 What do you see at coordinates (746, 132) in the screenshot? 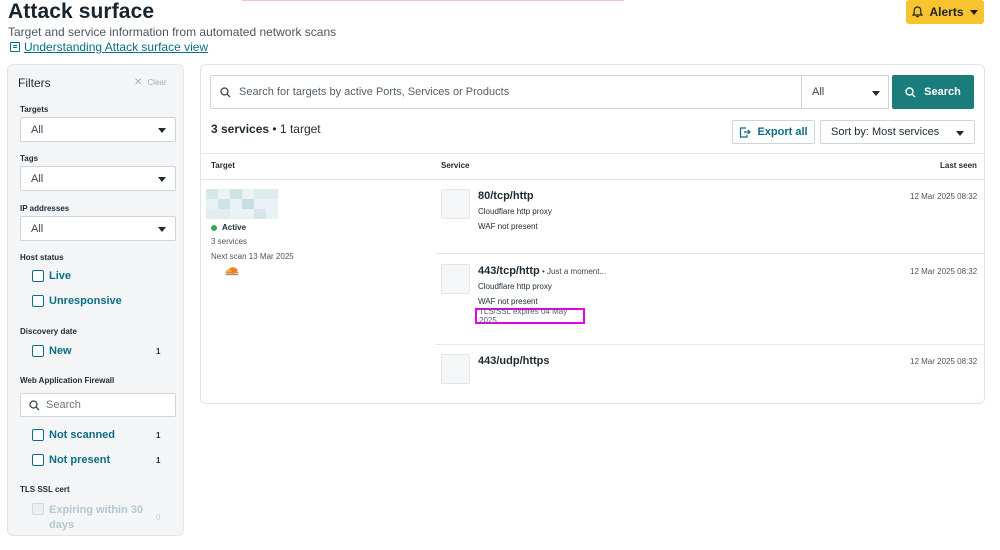
I see `export-icon` at bounding box center [746, 132].